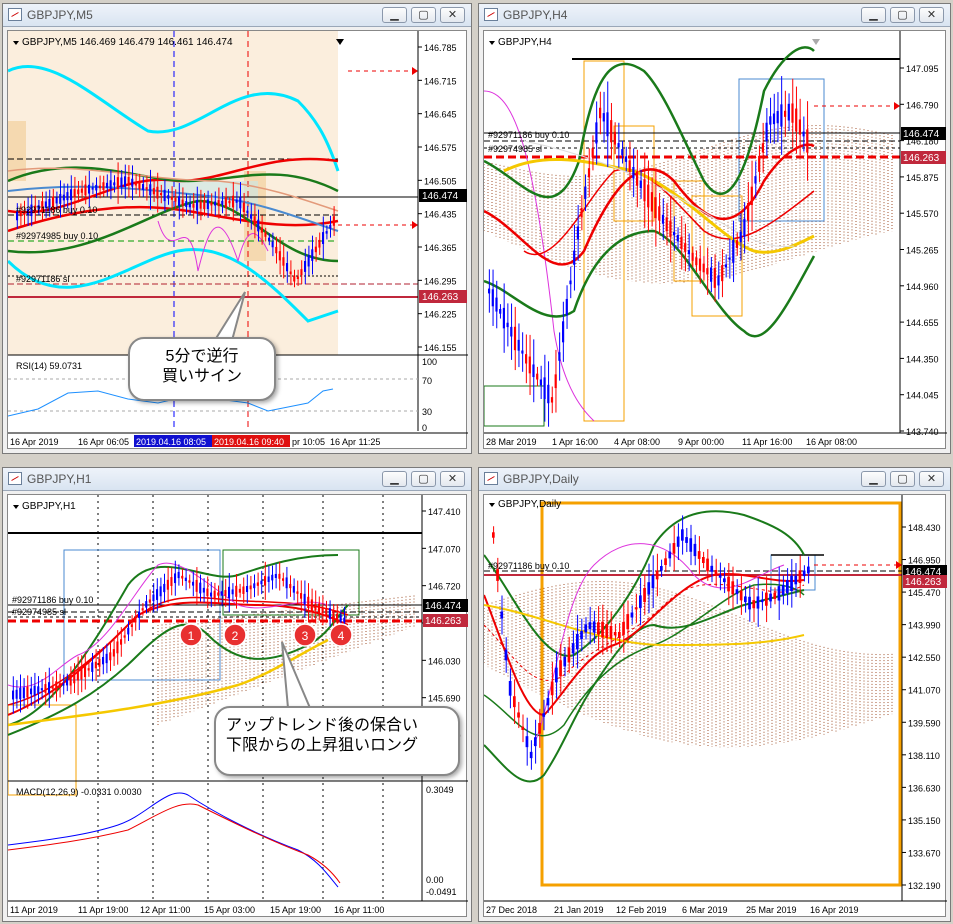  I want to click on time-label-2: 16 Apr 06:05, so click(103, 442).